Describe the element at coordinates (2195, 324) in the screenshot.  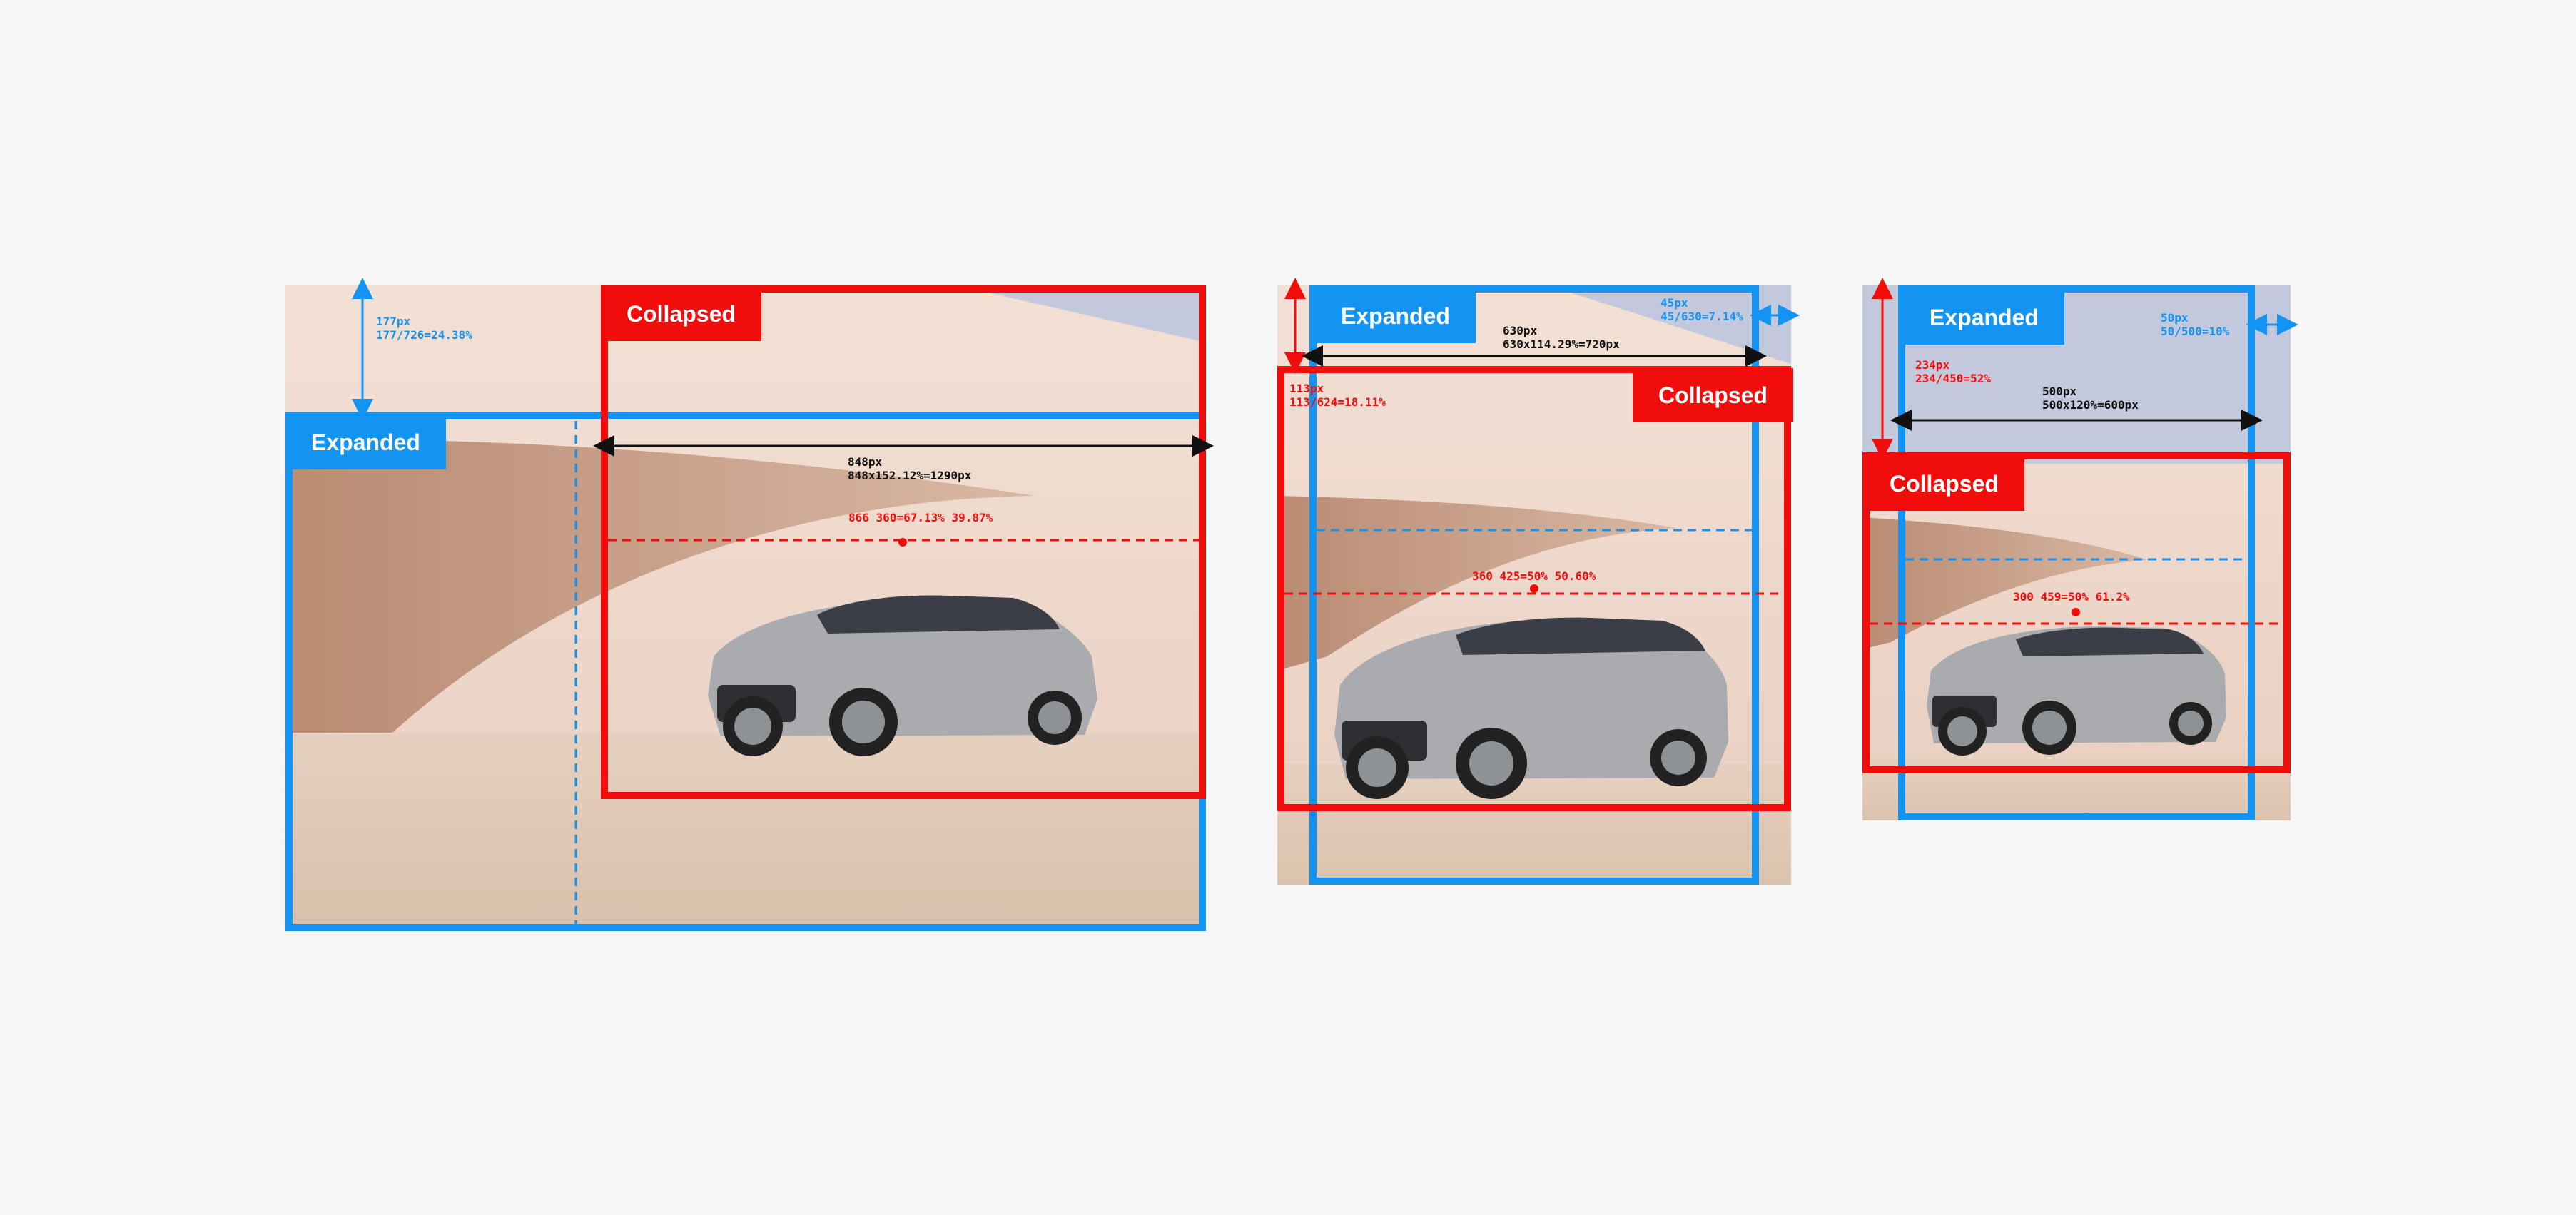
I see `side-offset-label: 50px 50/500=10%` at that location.